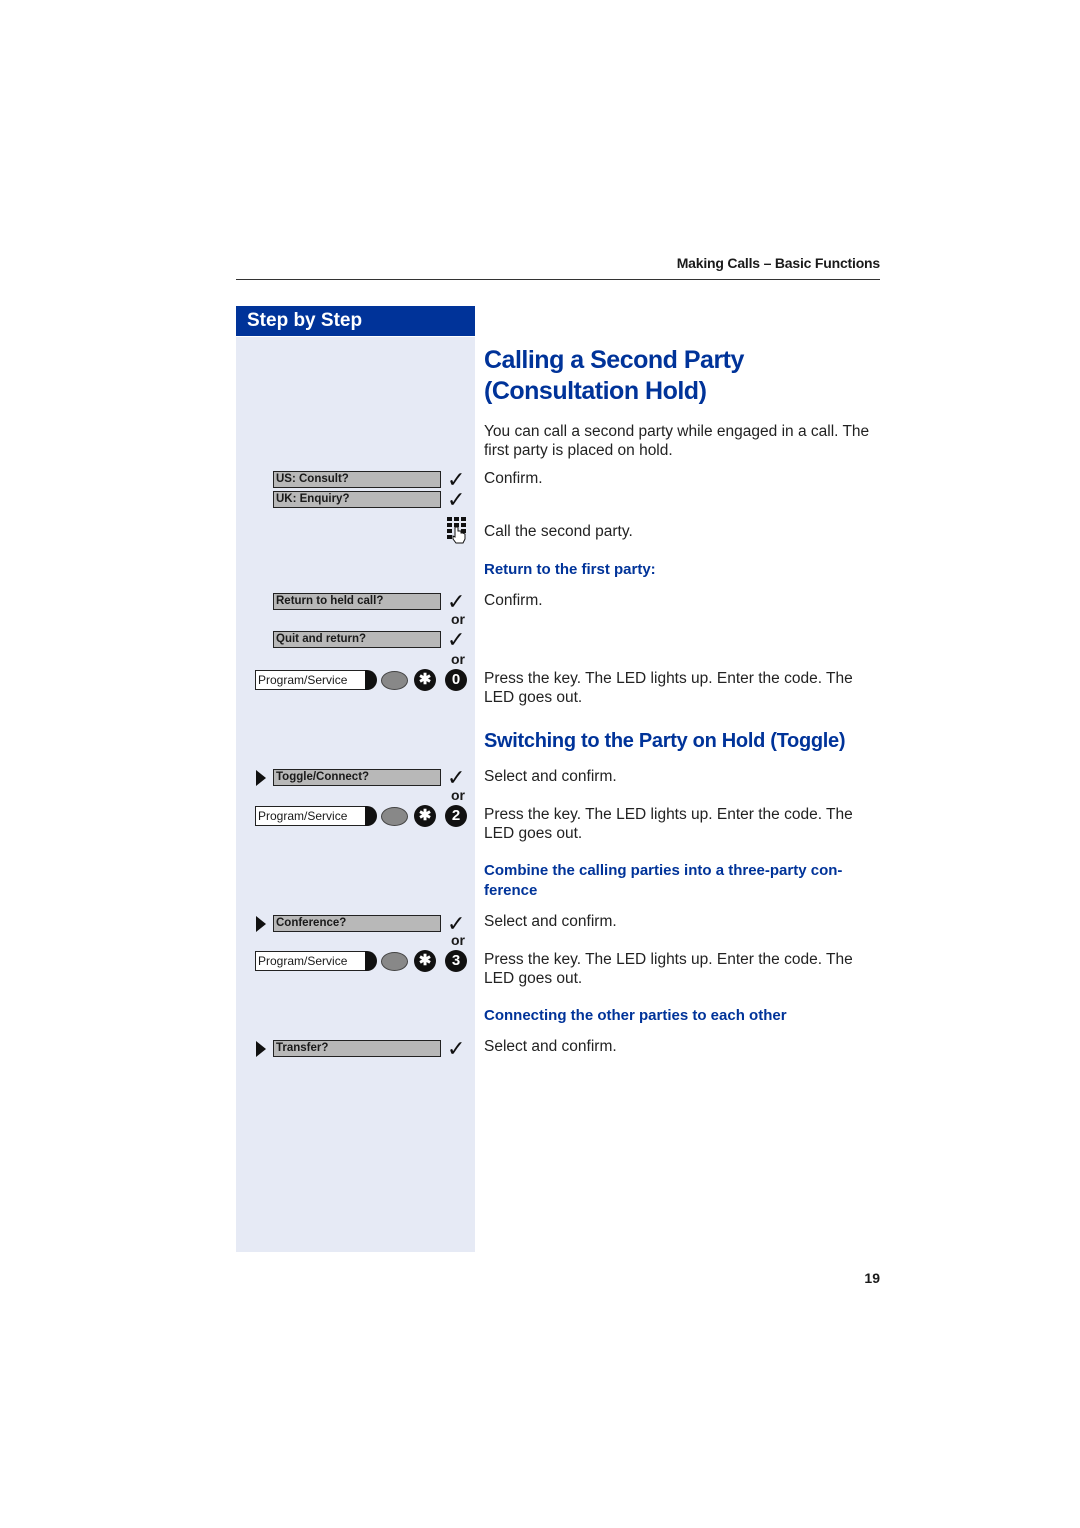 This screenshot has height=1528, width=1080. I want to click on display-transfer: Transfer?, so click(357, 1048).